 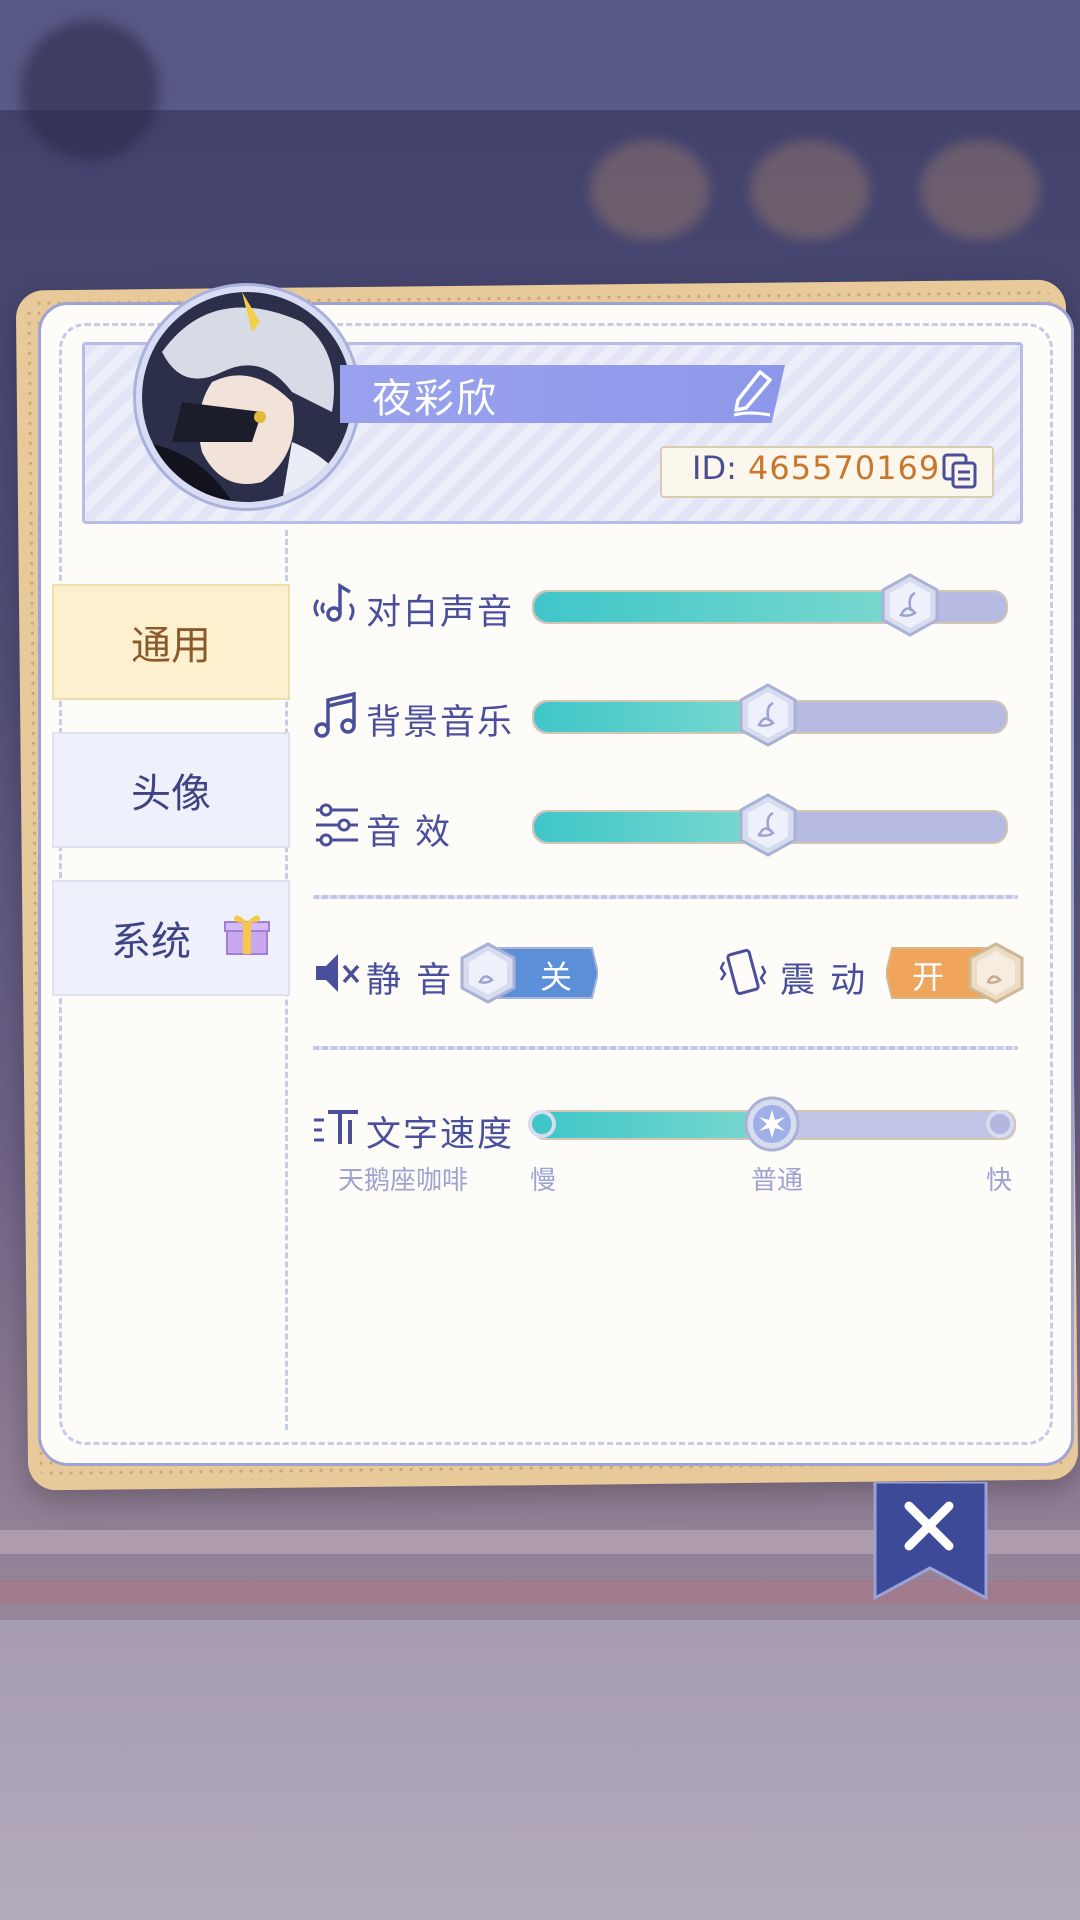 What do you see at coordinates (1000, 1124) in the screenshot?
I see `text-speed-max-dot` at bounding box center [1000, 1124].